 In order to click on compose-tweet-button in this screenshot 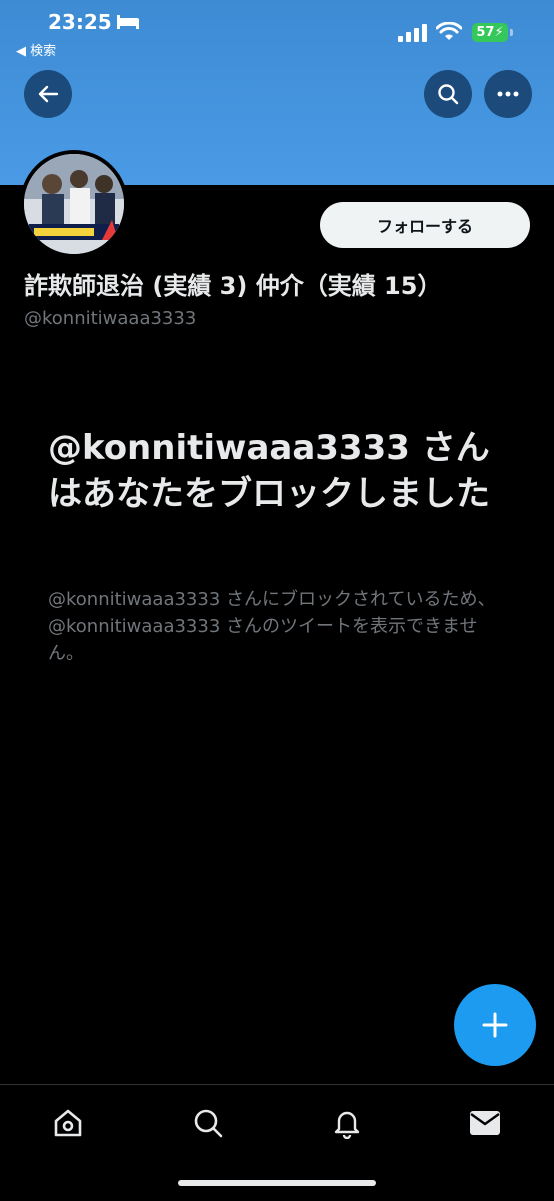, I will do `click(495, 1025)`.